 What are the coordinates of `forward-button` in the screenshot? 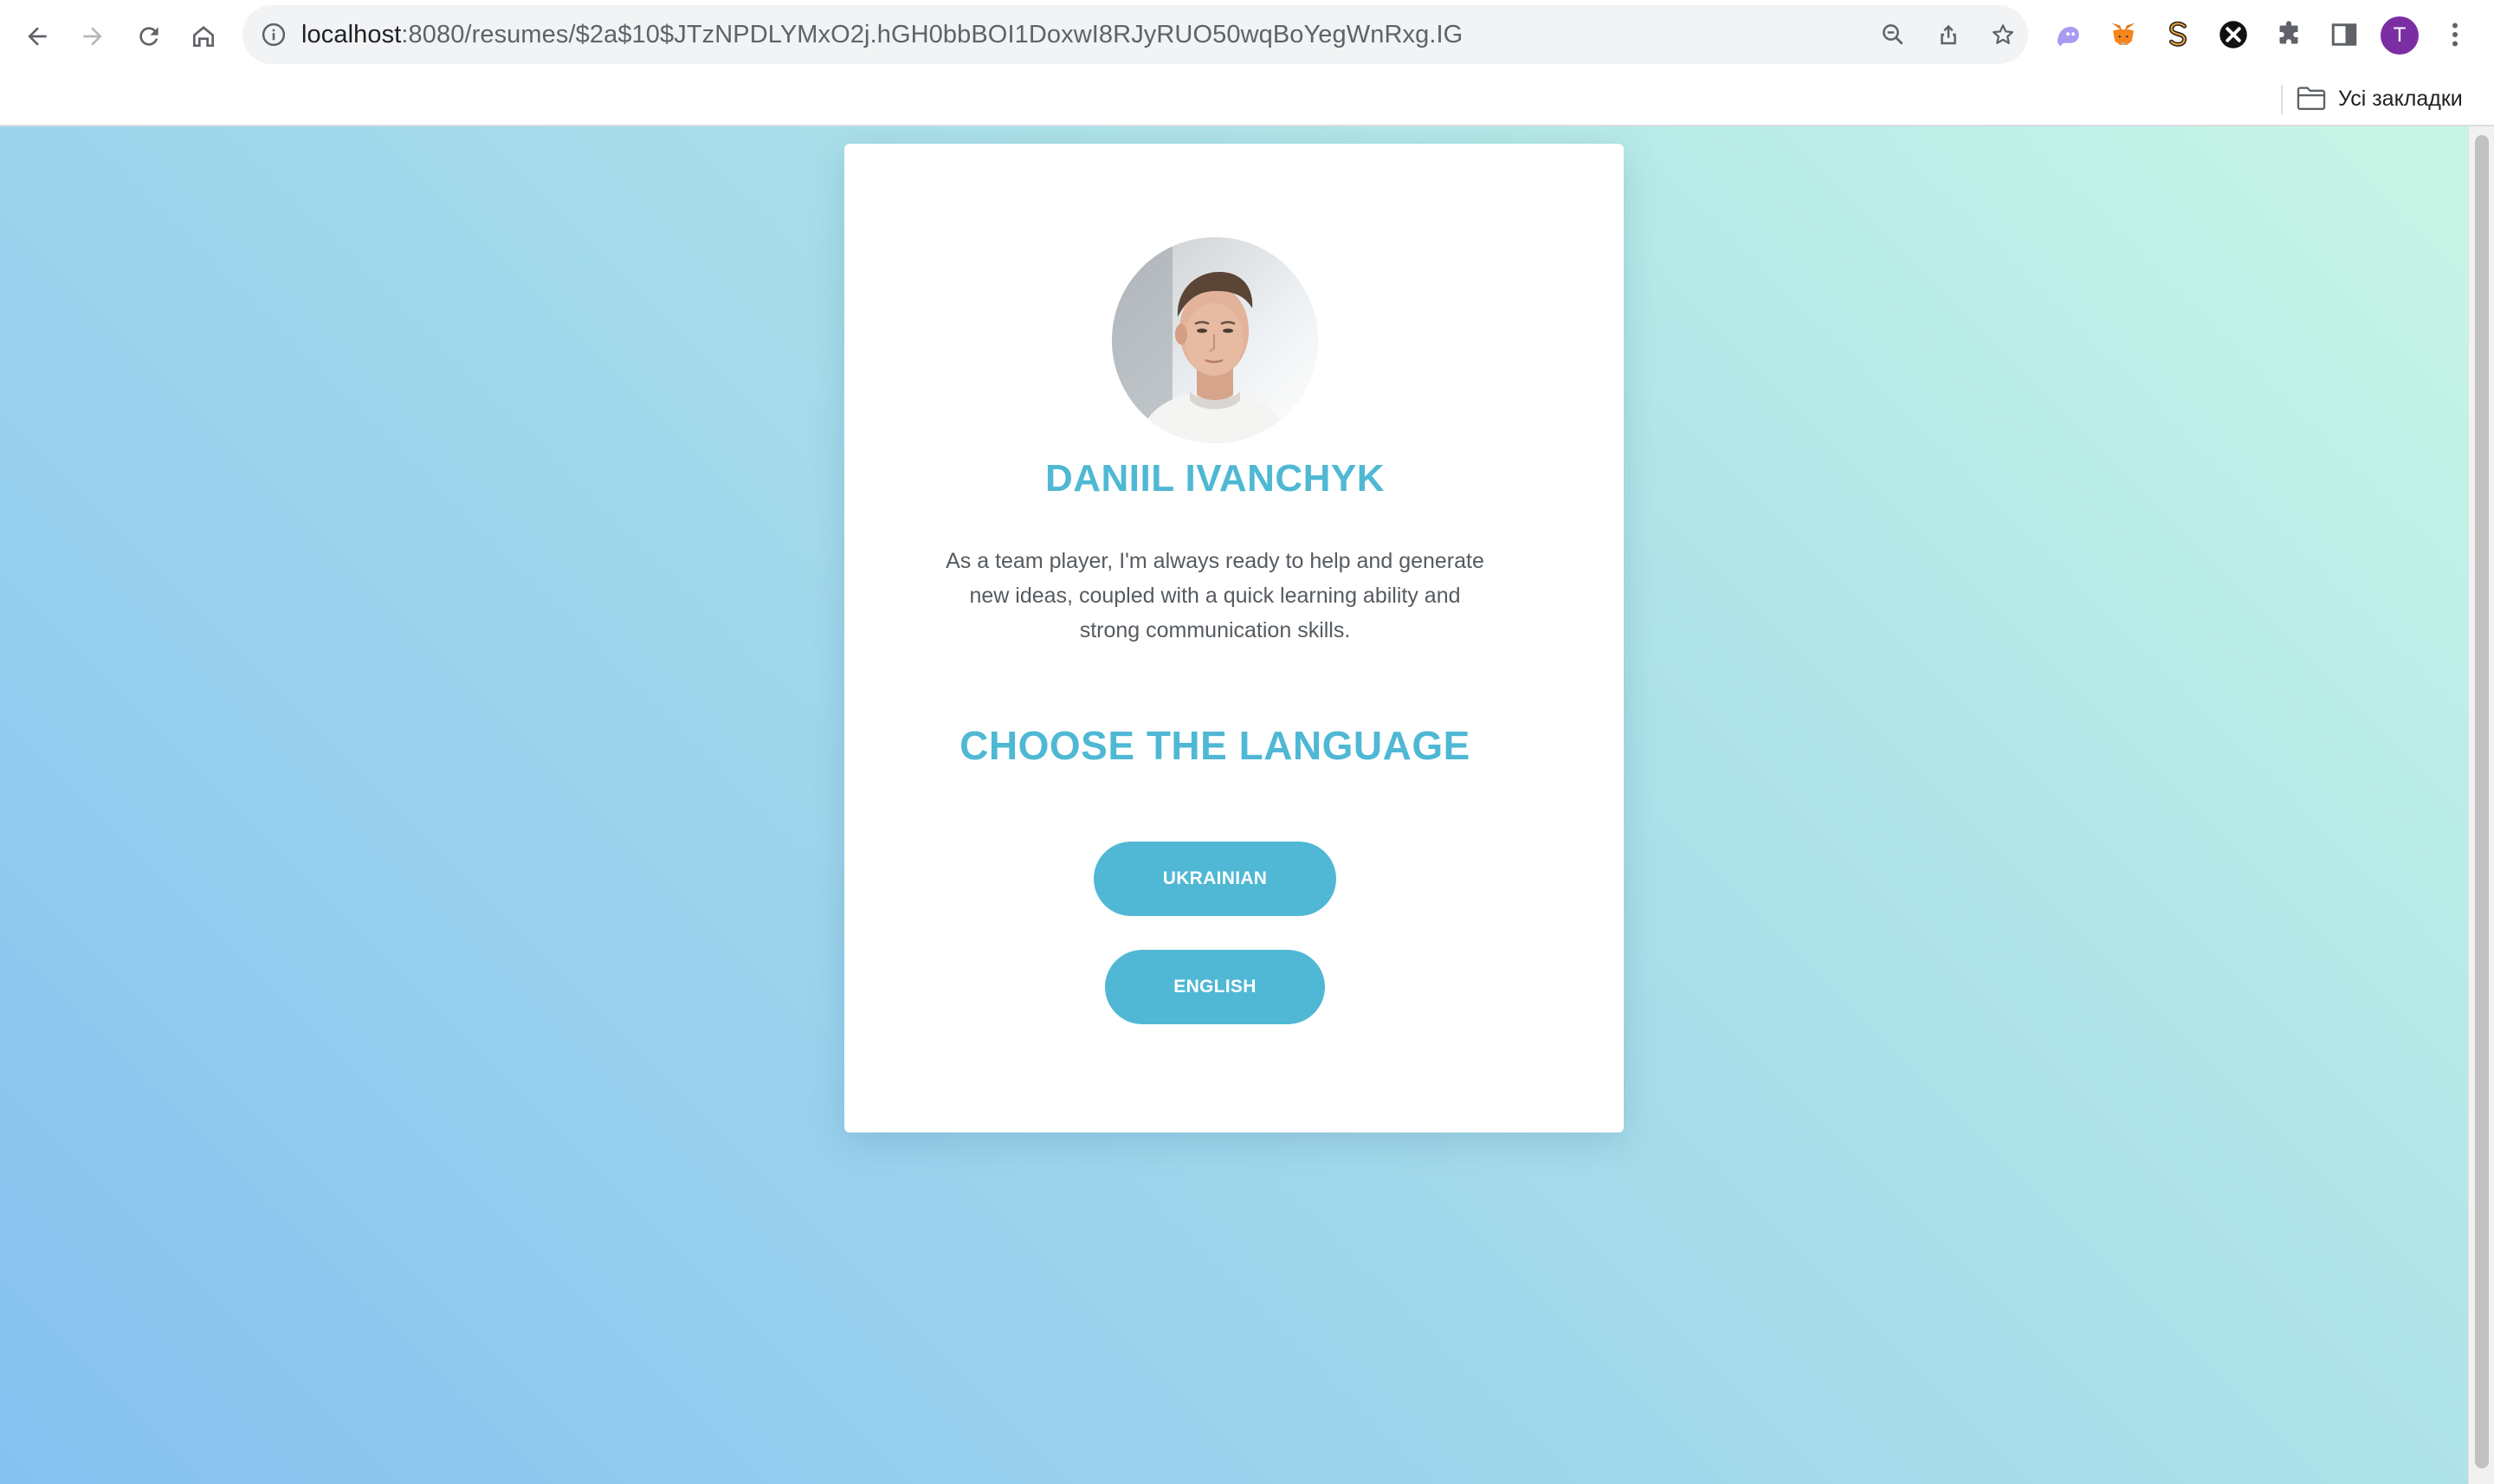 It's located at (93, 36).